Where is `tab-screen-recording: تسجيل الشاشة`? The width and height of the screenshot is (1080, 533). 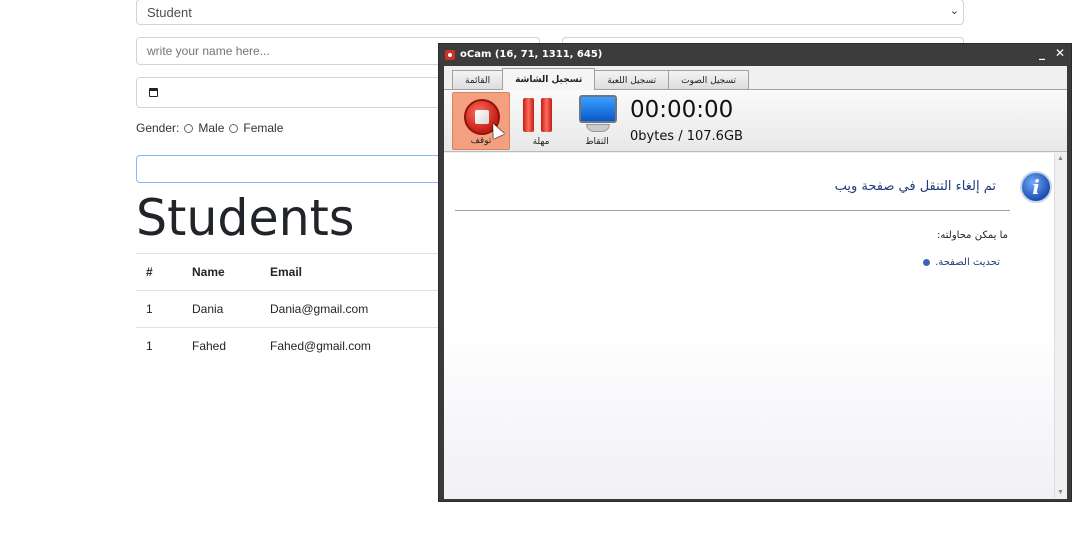
tab-screen-recording: تسجيل الشاشة is located at coordinates (549, 79).